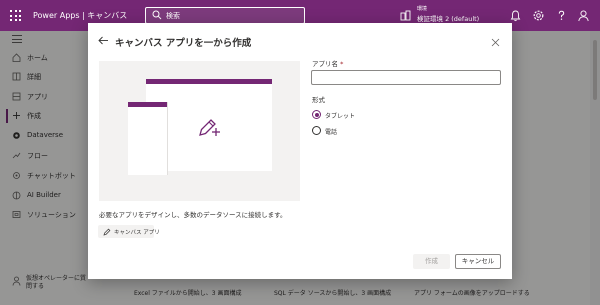 The width and height of the screenshot is (600, 305). Describe the element at coordinates (318, 100) in the screenshot. I see `format-label: 形式` at that location.